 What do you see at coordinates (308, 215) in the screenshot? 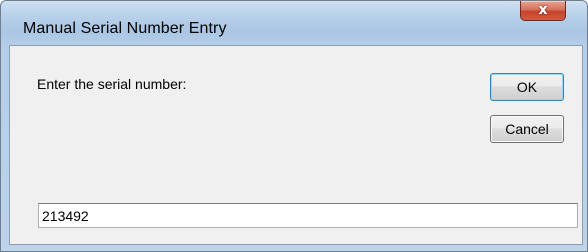
I see `serial-number-input` at bounding box center [308, 215].